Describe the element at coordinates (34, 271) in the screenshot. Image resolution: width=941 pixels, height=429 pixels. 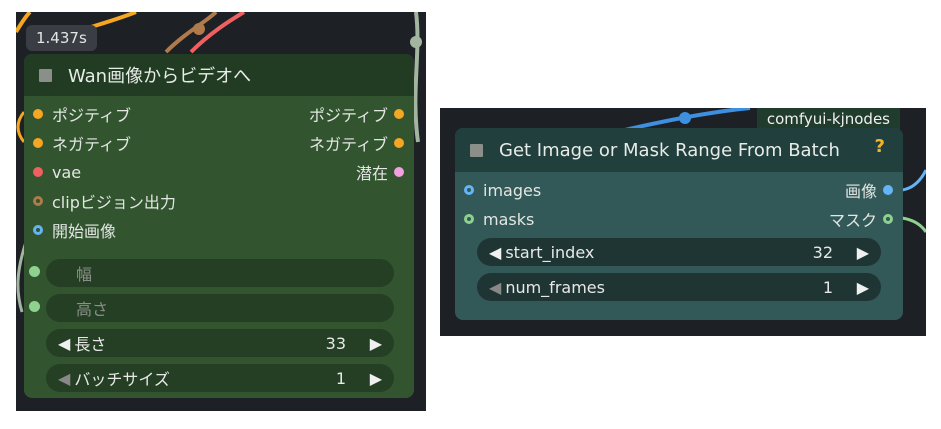
I see `widget-input-dot-width` at that location.